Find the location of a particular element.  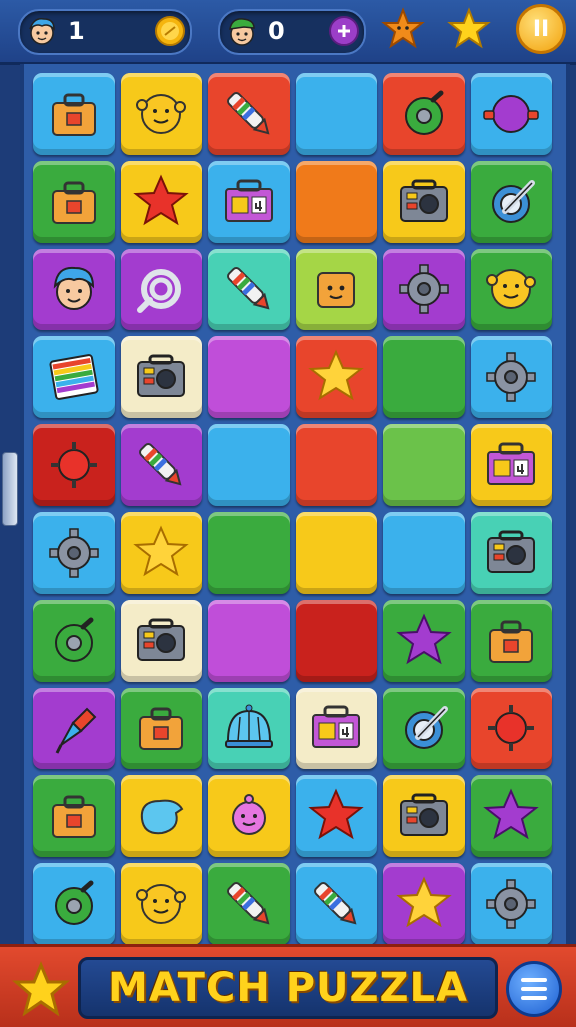

toolbox-icon is located at coordinates (511, 641).